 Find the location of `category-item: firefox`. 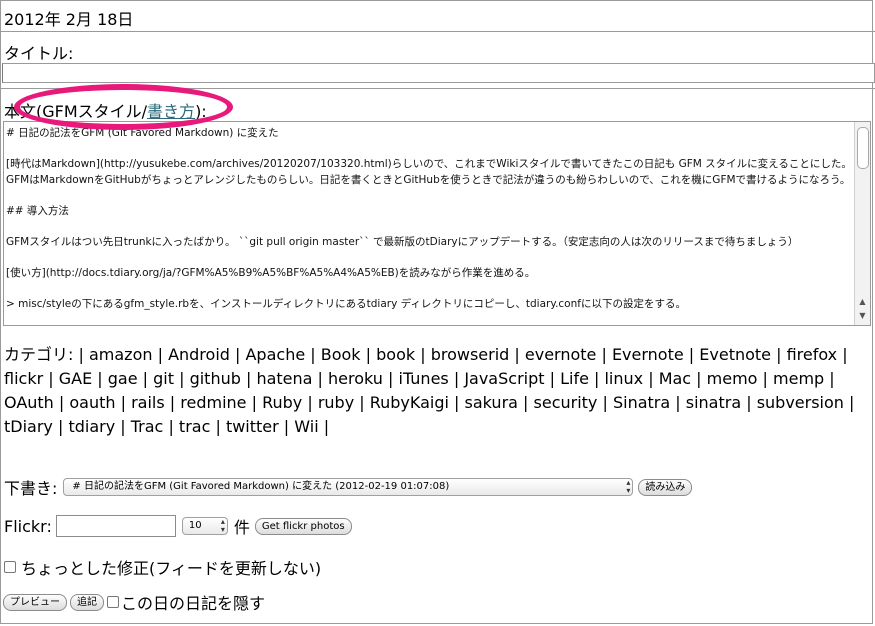

category-item: firefox is located at coordinates (812, 354).